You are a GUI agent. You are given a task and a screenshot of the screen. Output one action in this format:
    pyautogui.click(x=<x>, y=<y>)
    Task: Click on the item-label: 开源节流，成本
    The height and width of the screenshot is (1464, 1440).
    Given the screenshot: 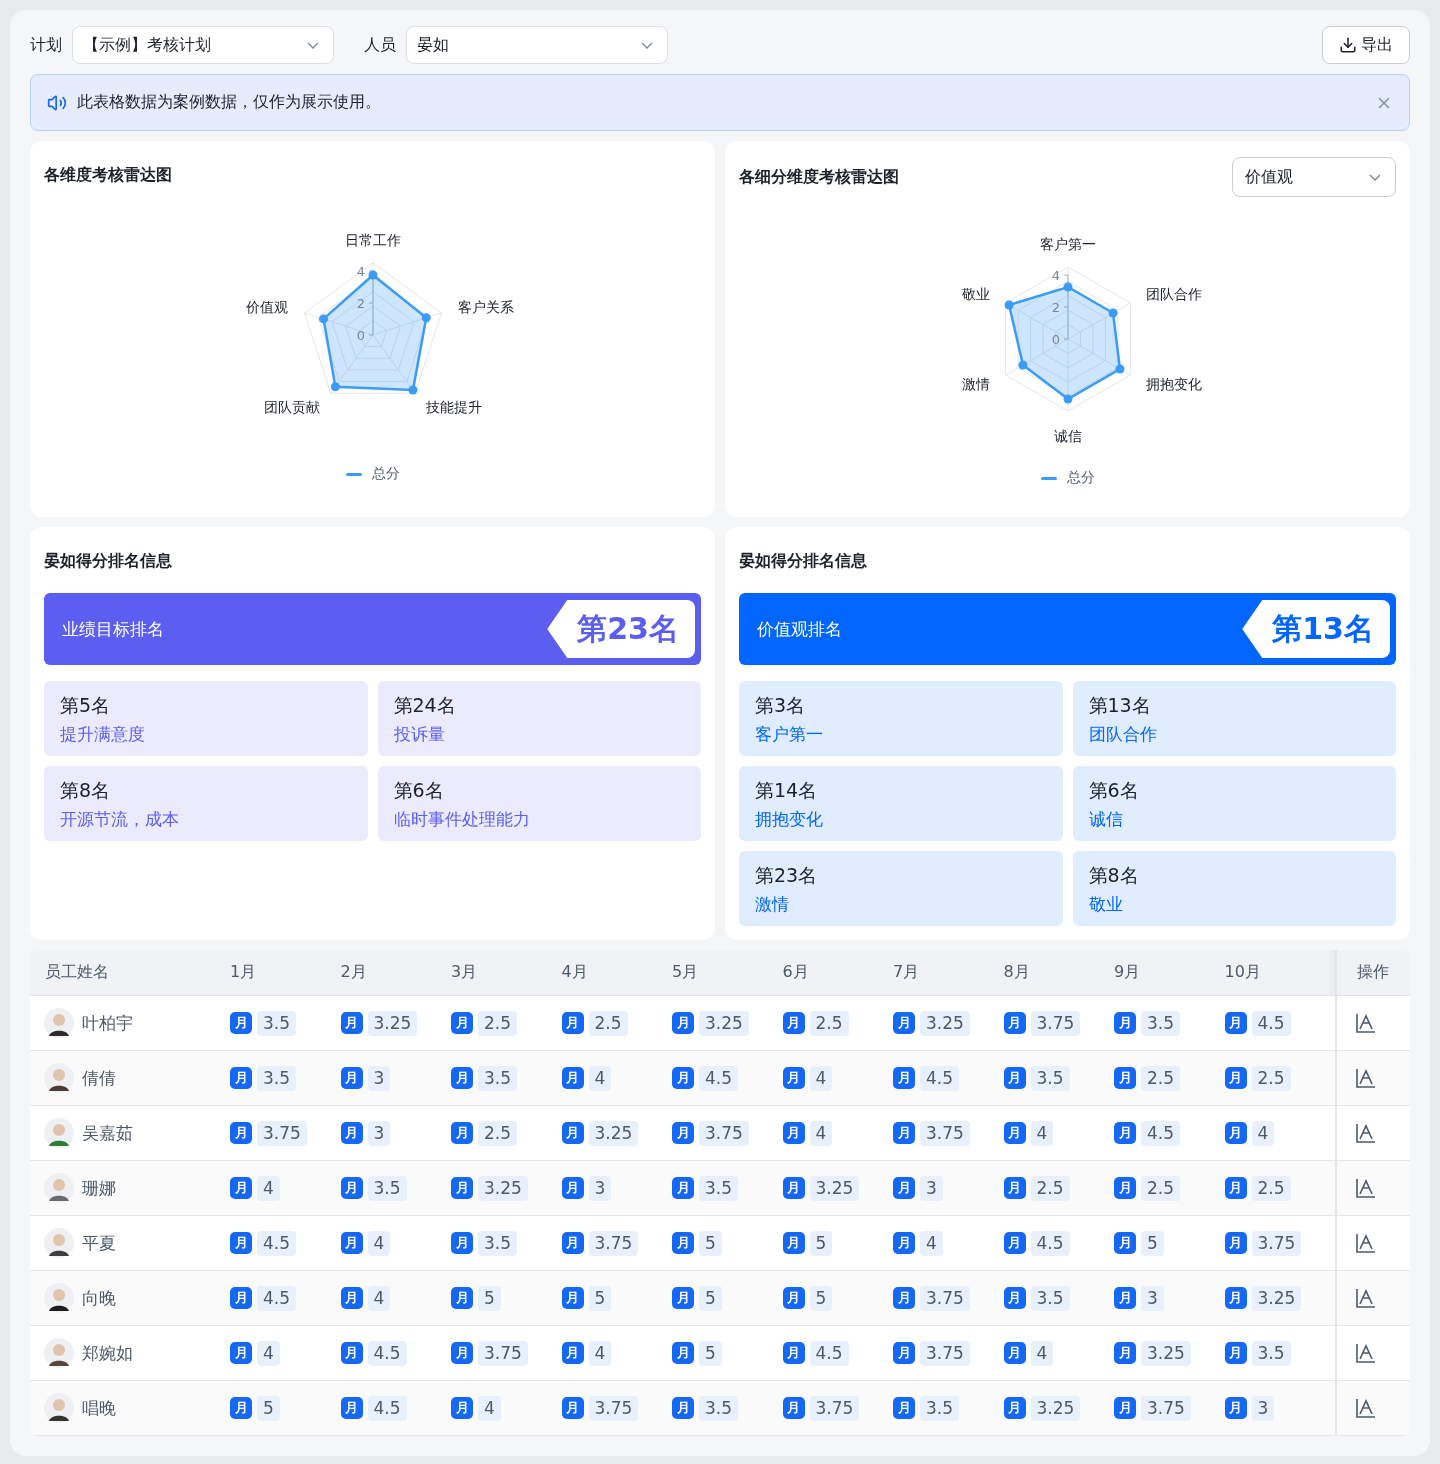 What is the action you would take?
    pyautogui.click(x=120, y=819)
    